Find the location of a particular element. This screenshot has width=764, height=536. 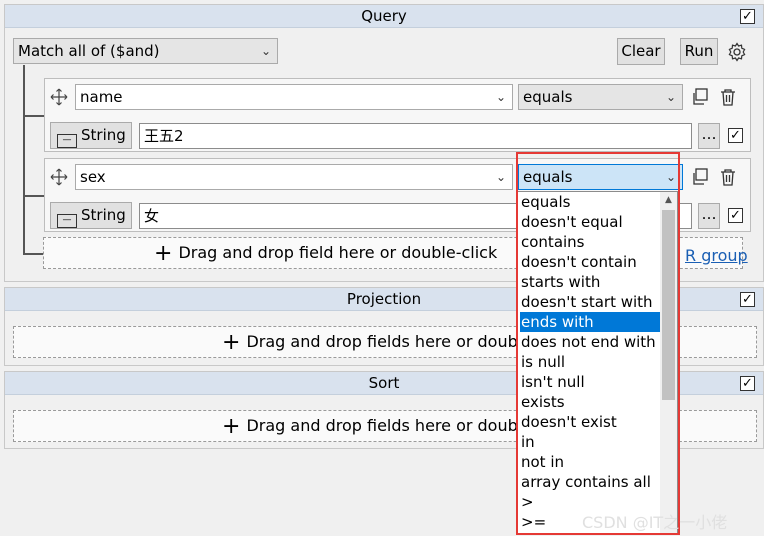

scroll-up-icon: ▲ is located at coordinates (668, 200).